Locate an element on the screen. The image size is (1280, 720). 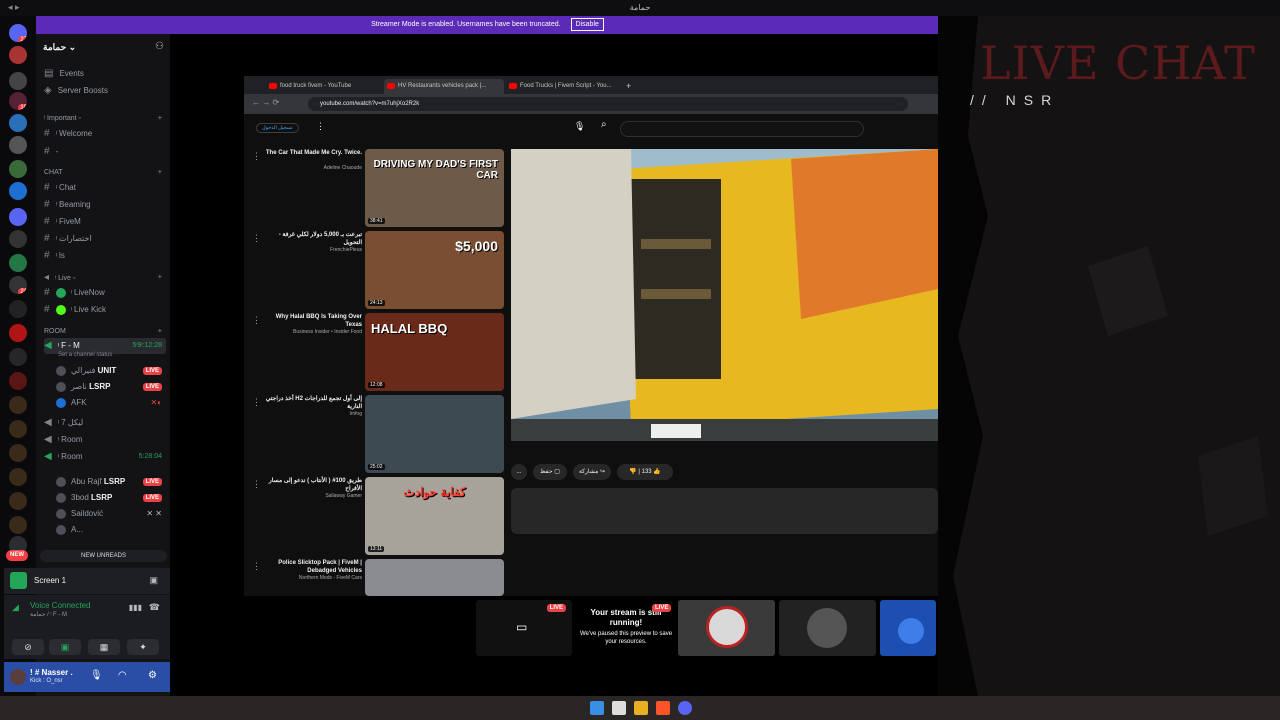
url-field: youtube.com/watch?v=m7uhjXo2R2k is located at coordinates (608, 104).